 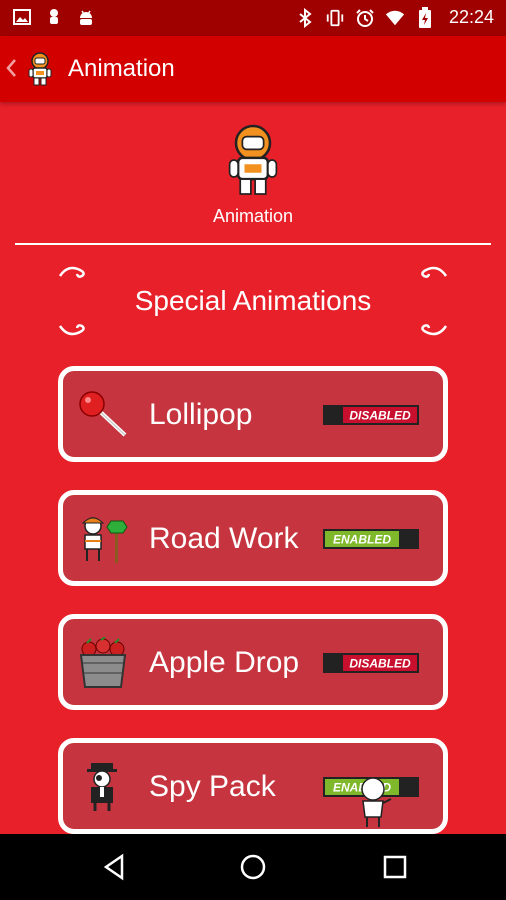 I want to click on app-bar-title: Animation, so click(x=121, y=68).